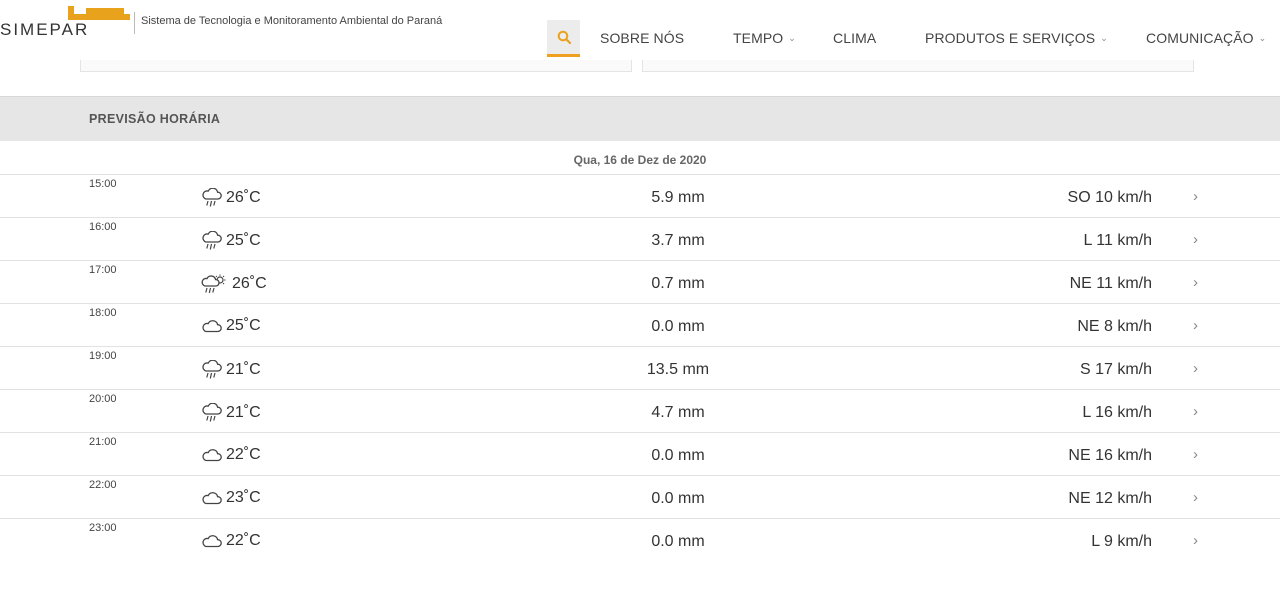 The image size is (1280, 590). What do you see at coordinates (1206, 38) in the screenshot?
I see `nav-comunicacao: COMUNICAÇÃO ⌄` at bounding box center [1206, 38].